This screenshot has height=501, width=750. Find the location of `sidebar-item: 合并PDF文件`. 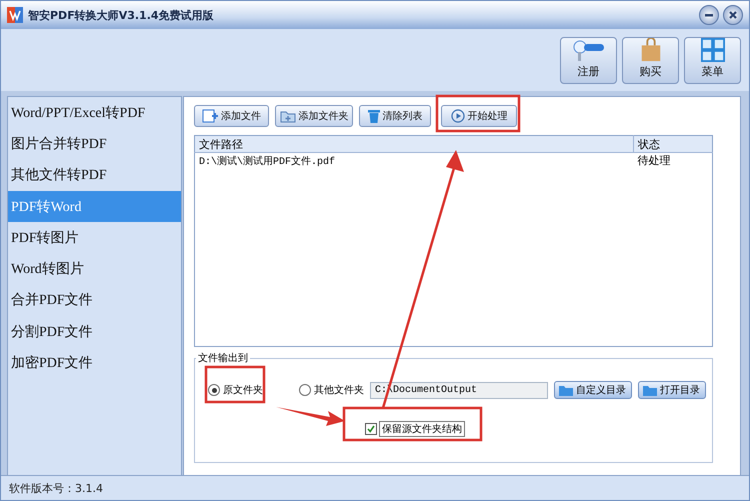

sidebar-item: 合并PDF文件 is located at coordinates (94, 300).